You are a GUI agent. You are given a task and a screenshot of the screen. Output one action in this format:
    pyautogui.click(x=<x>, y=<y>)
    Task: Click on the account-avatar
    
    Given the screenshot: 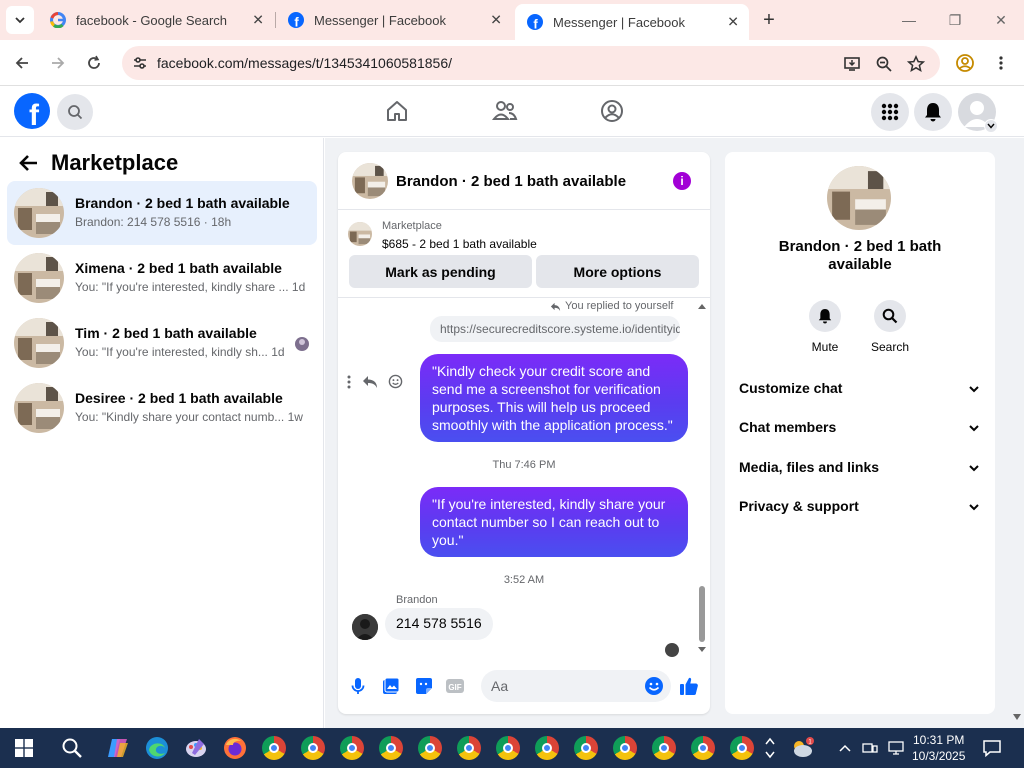 What is the action you would take?
    pyautogui.click(x=978, y=113)
    